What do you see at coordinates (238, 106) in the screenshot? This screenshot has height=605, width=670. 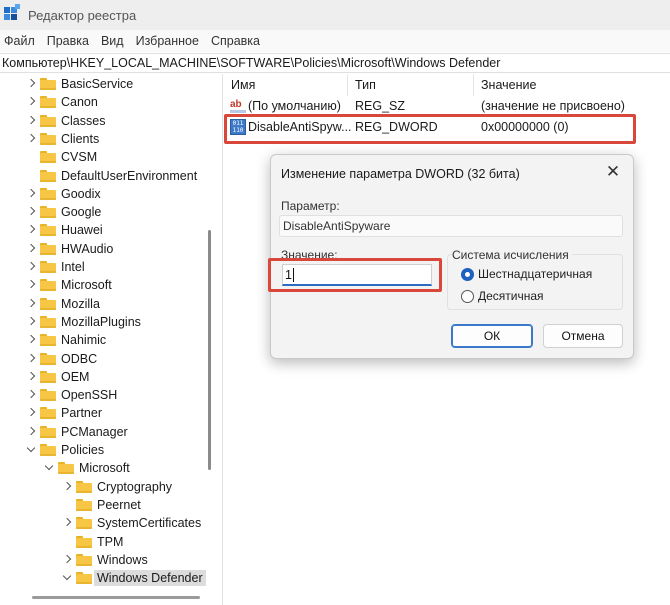 I see `string-value-icon: ab` at bounding box center [238, 106].